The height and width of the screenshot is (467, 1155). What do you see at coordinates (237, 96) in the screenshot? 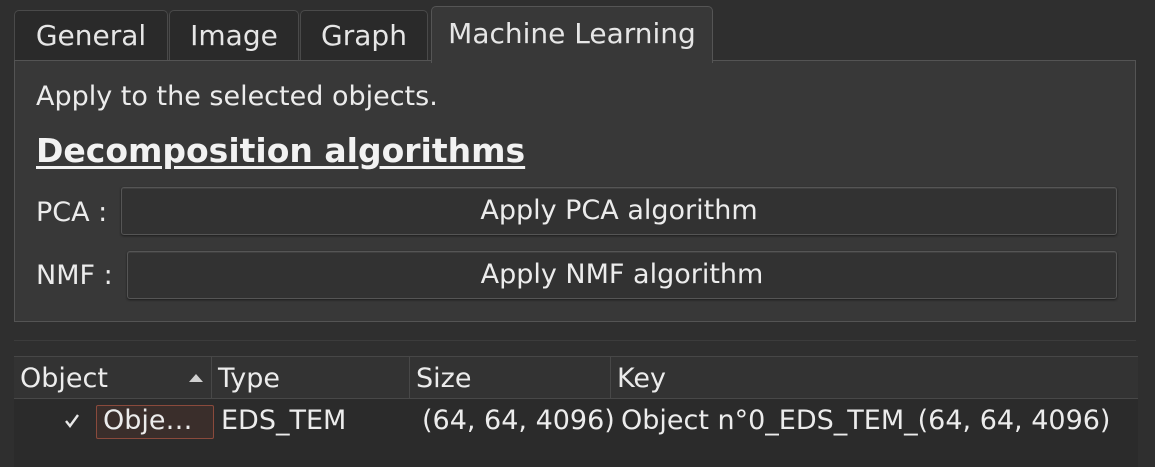
I see `hint-text: Apply to the selected objects.` at bounding box center [237, 96].